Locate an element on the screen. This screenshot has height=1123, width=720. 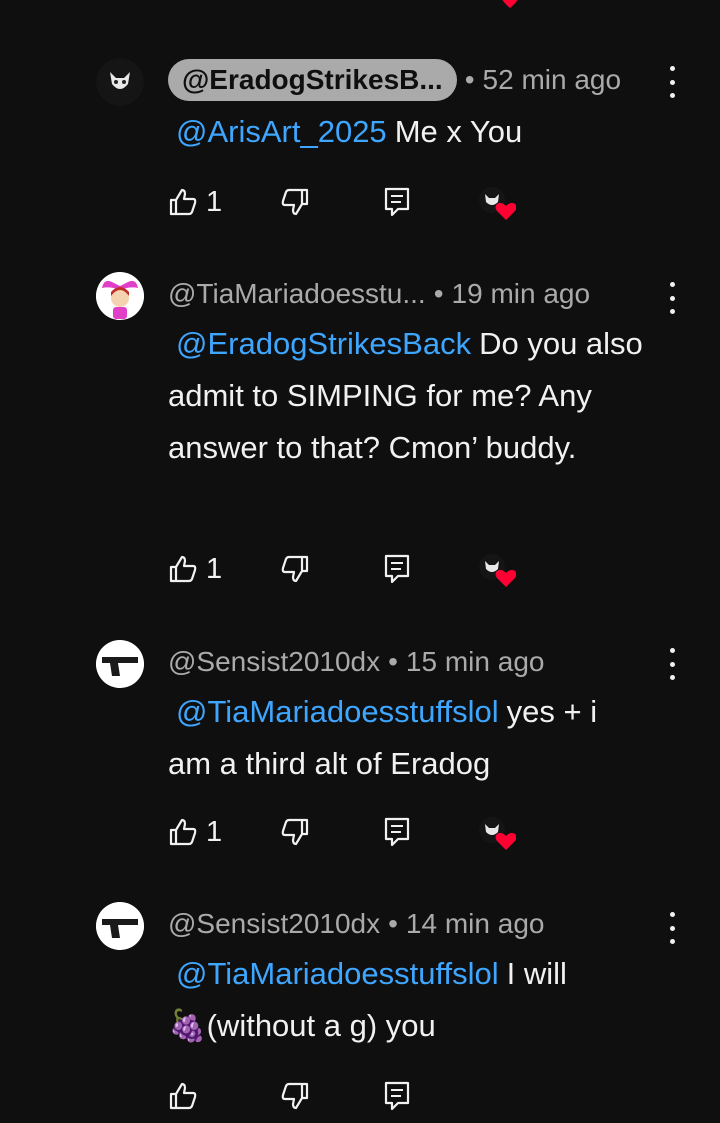
comment-body: I will is located at coordinates (536, 973).